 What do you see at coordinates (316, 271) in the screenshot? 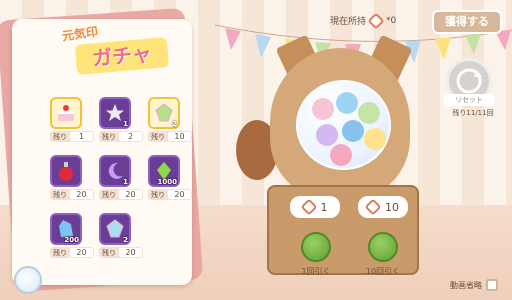
I see `pull-one-label: 1回引く` at bounding box center [316, 271].